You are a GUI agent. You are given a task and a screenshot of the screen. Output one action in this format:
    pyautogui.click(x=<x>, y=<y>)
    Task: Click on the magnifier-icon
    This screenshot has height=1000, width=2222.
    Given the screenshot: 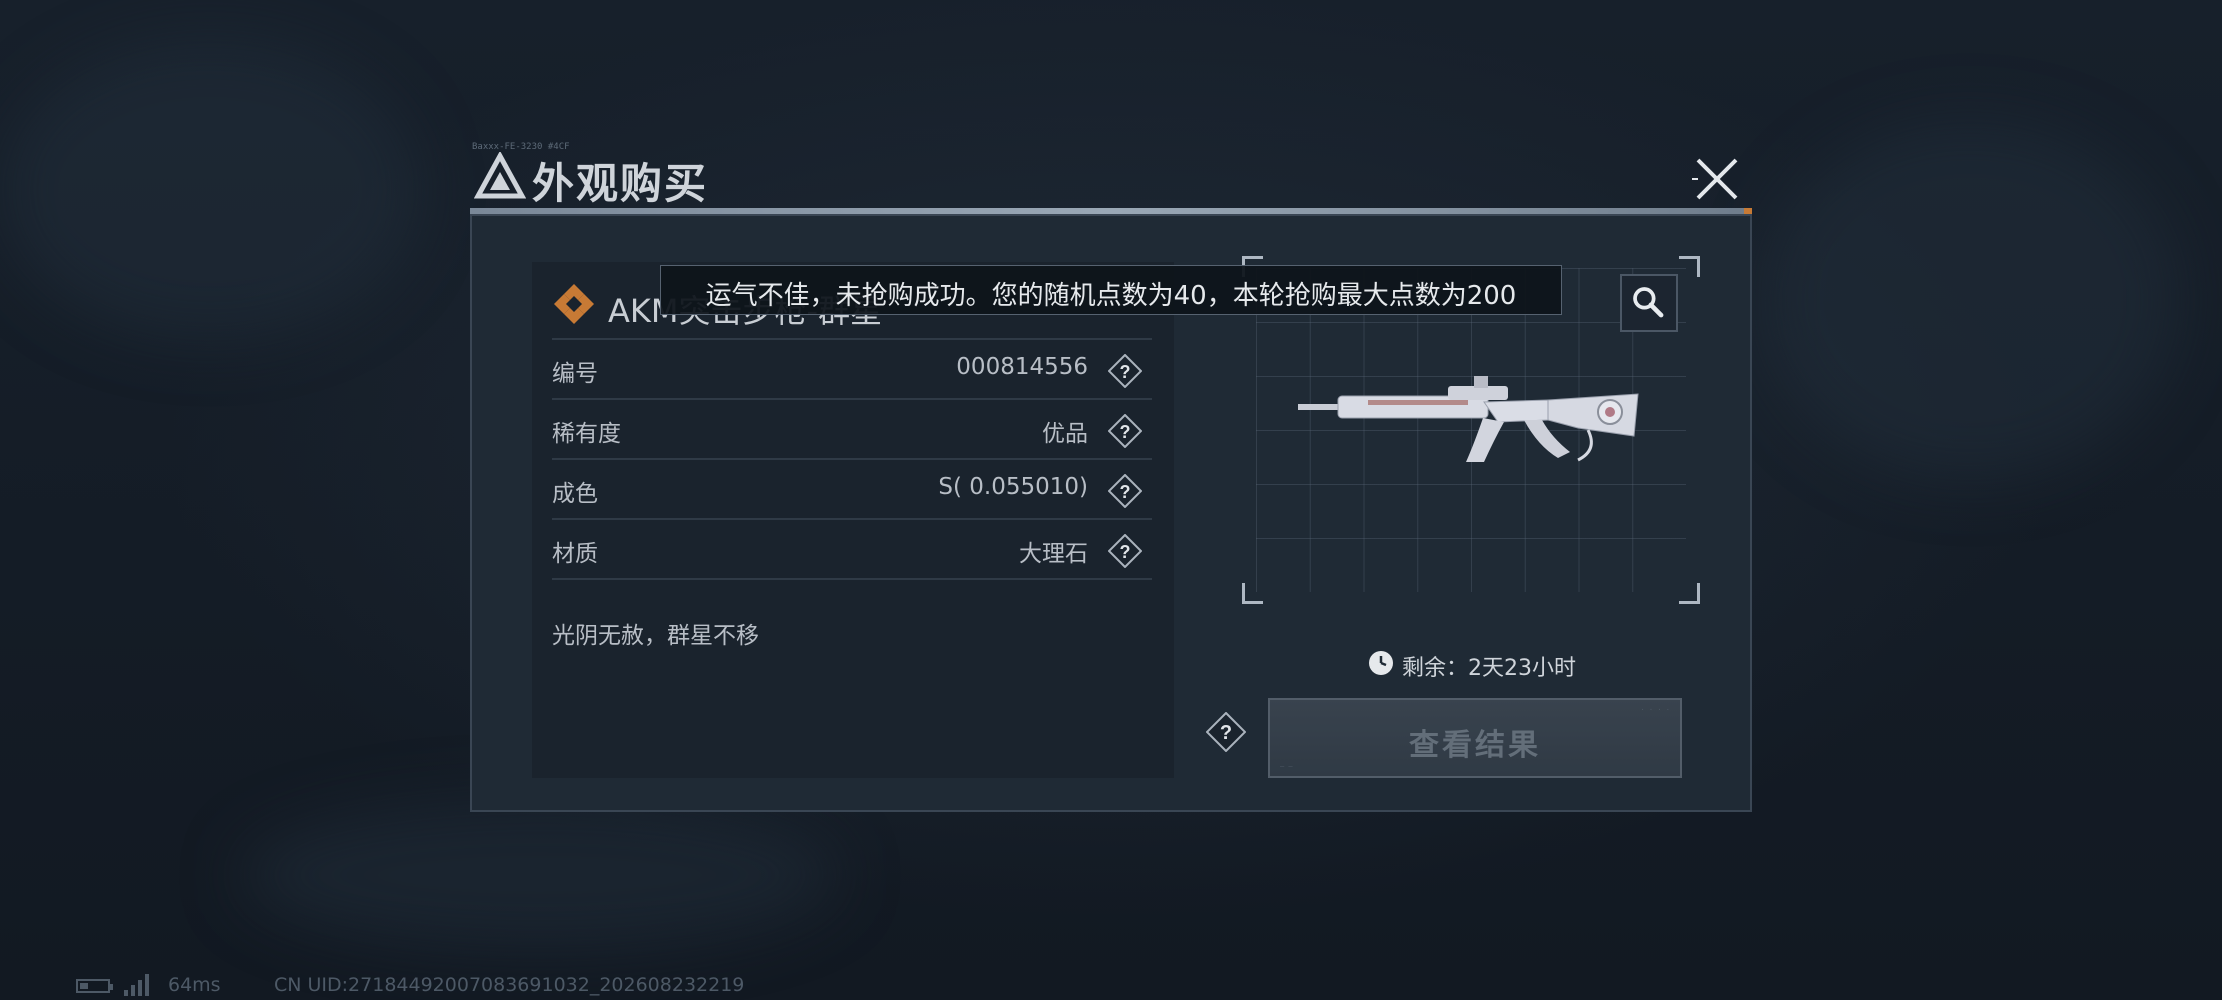 What is the action you would take?
    pyautogui.click(x=1648, y=302)
    